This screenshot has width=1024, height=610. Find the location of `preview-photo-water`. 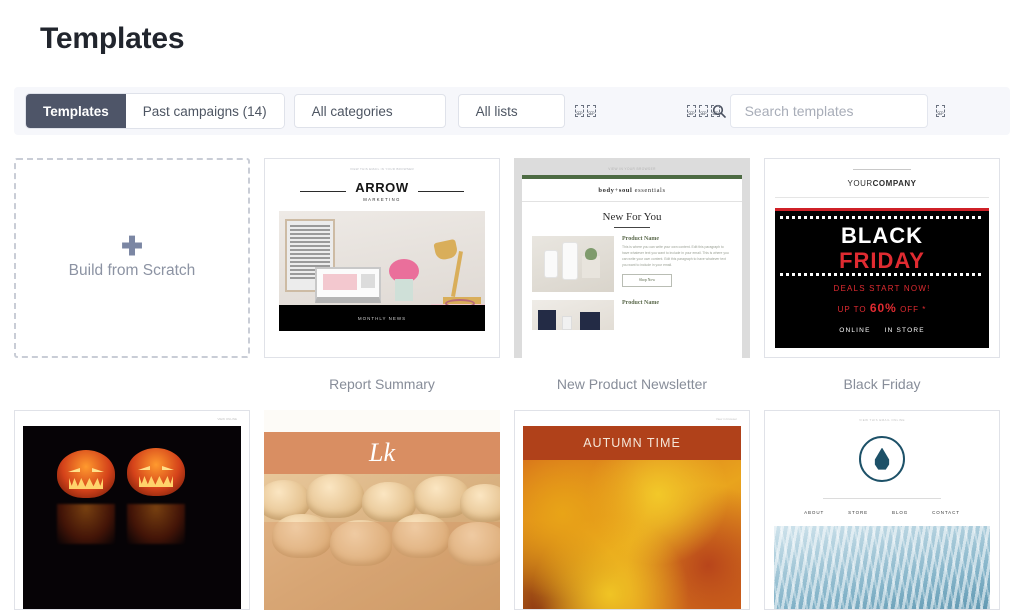

preview-photo-water is located at coordinates (882, 567).